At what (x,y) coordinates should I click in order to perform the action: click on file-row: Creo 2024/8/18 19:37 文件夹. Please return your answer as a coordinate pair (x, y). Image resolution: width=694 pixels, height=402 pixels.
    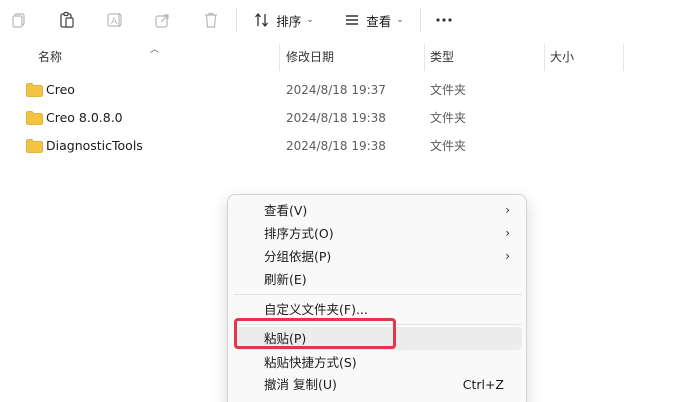
    Looking at the image, I should click on (340, 90).